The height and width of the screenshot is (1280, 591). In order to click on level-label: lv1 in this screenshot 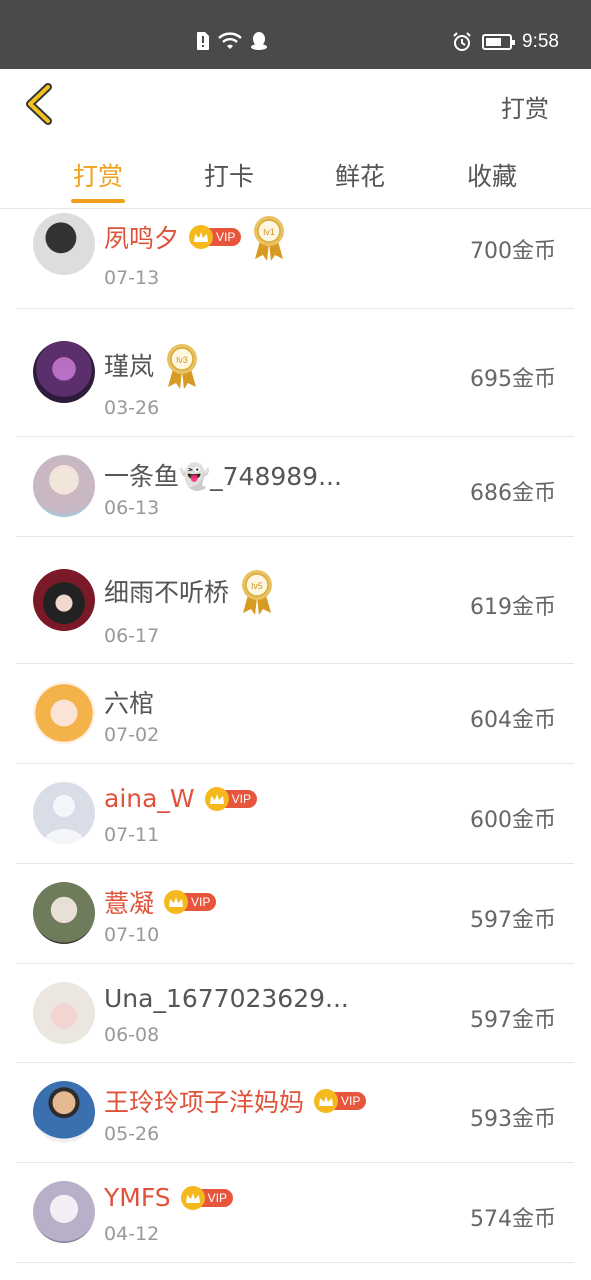, I will do `click(270, 232)`.